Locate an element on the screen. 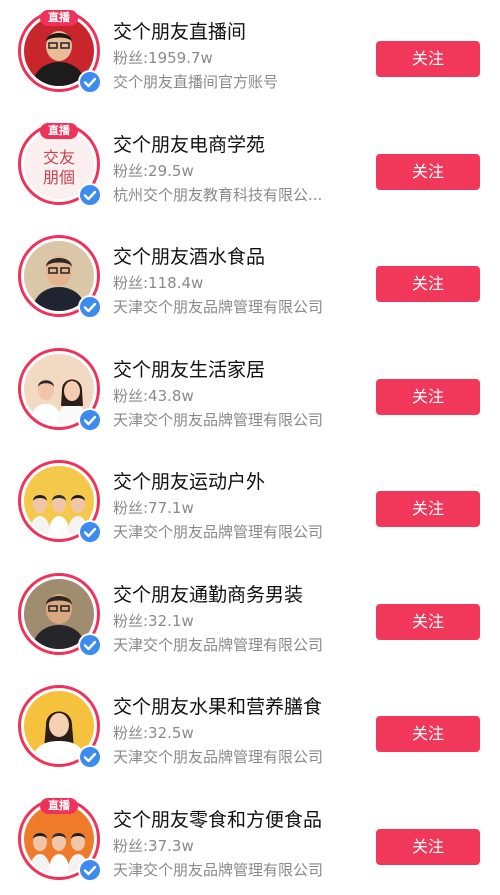  fans-count: 粉丝:37.3w is located at coordinates (153, 845).